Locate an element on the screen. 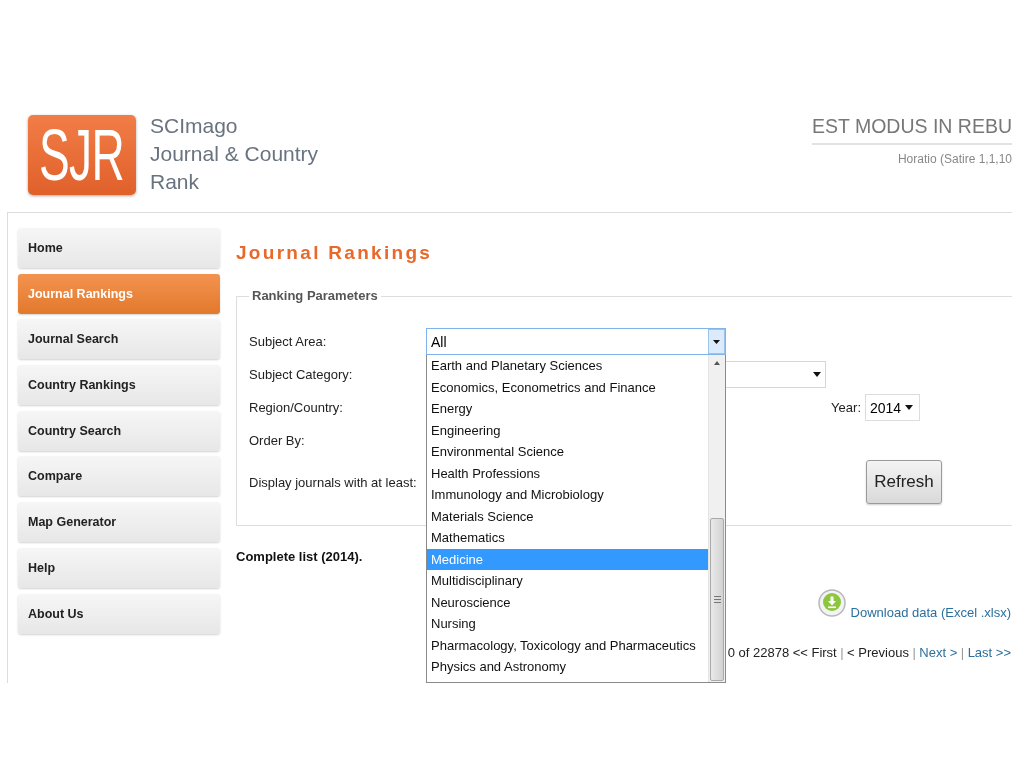  subject-area-select: All is located at coordinates (576, 341).